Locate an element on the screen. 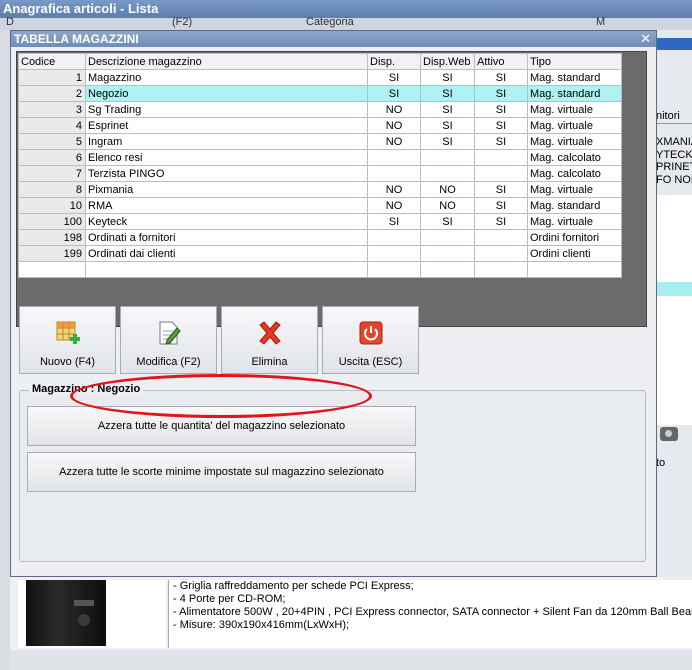 The height and width of the screenshot is (670, 692). row-description: Sg Trading is located at coordinates (226, 109).